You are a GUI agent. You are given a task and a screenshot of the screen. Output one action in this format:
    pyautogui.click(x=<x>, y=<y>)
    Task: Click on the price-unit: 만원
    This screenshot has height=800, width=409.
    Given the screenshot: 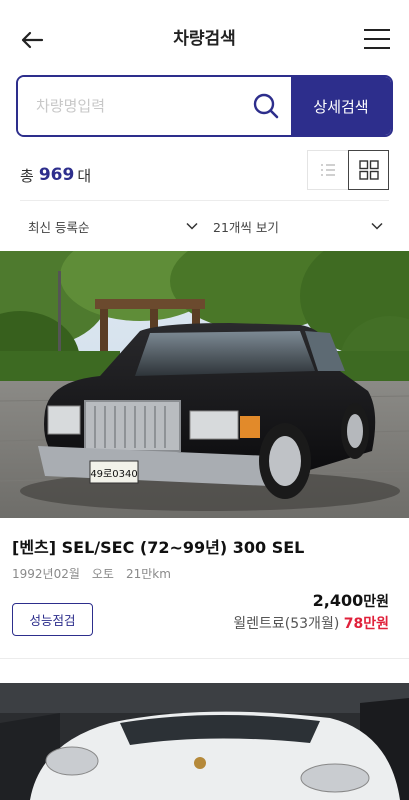 What is the action you would take?
    pyautogui.click(x=376, y=602)
    